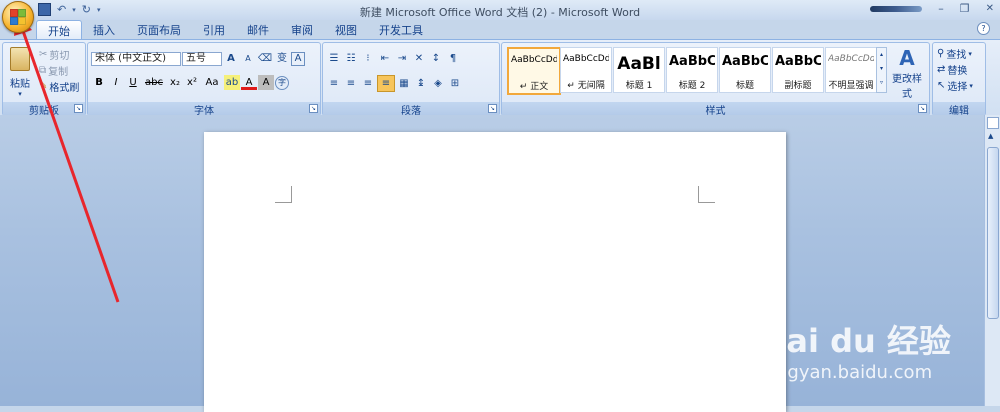 The height and width of the screenshot is (412, 1000). I want to click on font-launcher-icon: ↘, so click(313, 108).